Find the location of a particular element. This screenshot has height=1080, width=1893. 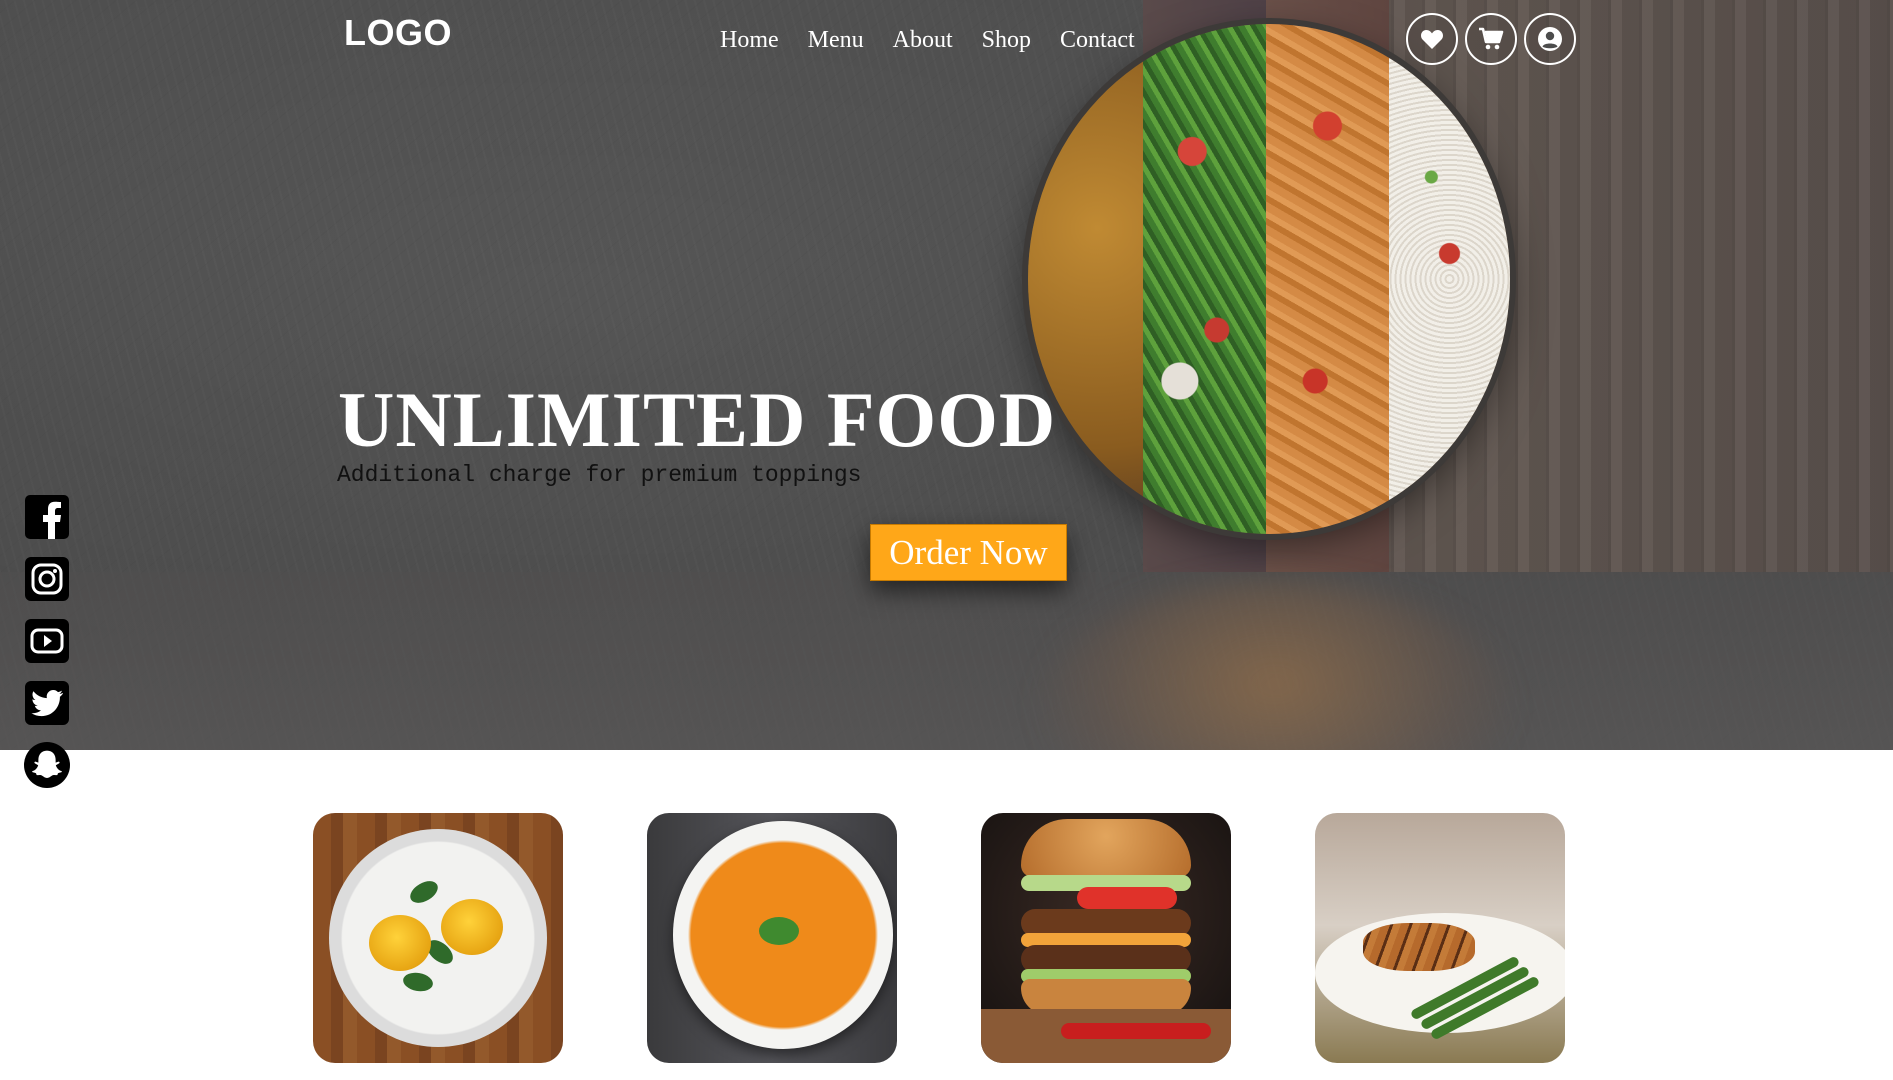

snapchat-link is located at coordinates (47, 765).